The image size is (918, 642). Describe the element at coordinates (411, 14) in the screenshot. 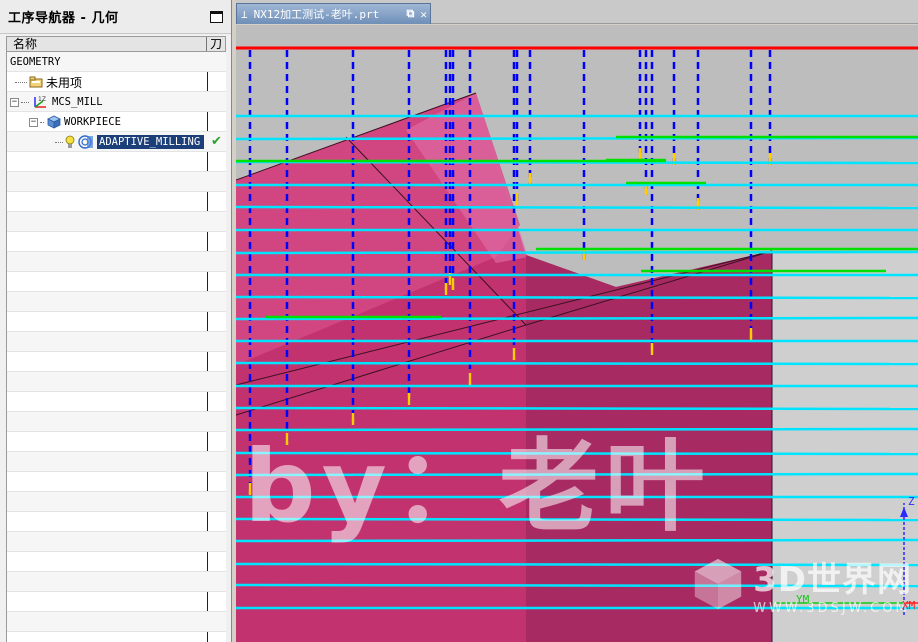

I see `float-window-icon: ⧉` at that location.